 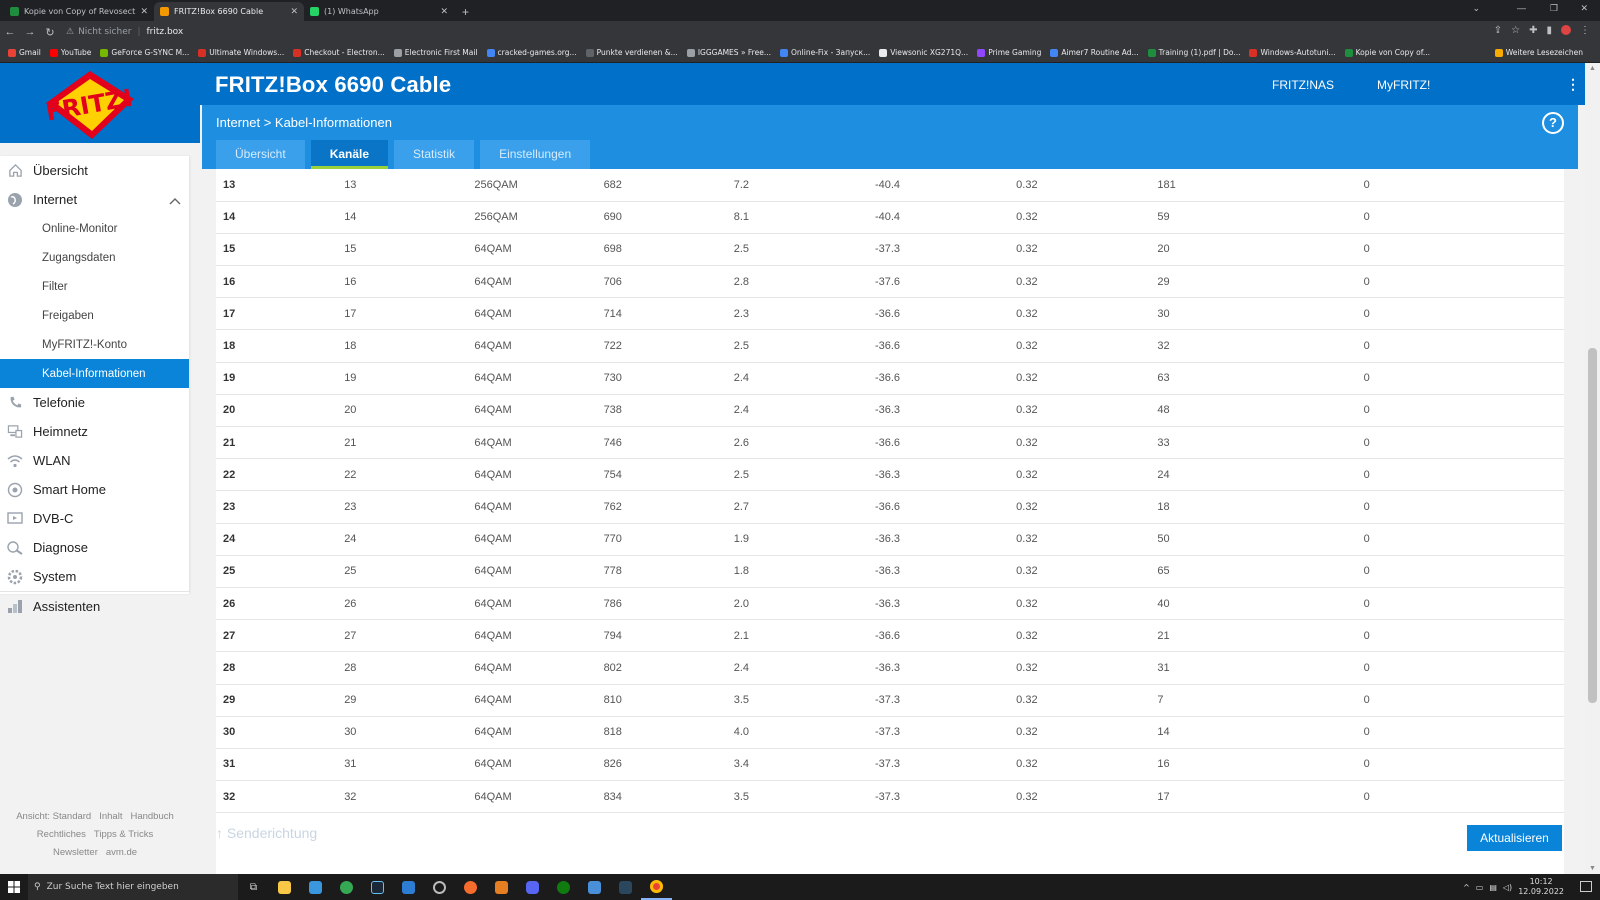 What do you see at coordinates (1538, 52) in the screenshot?
I see `other-bookmarks: Weitere Lesezeichen` at bounding box center [1538, 52].